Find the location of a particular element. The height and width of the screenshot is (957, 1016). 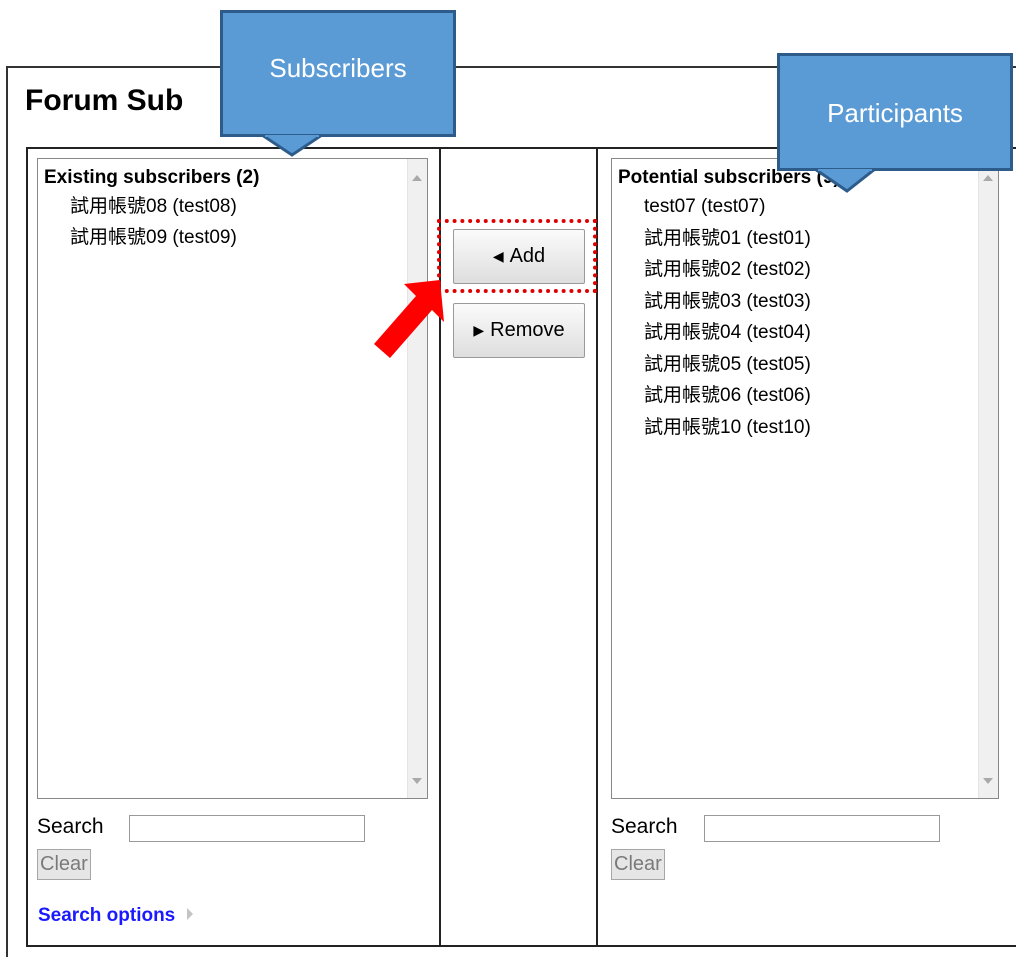

search-options-label: Search options is located at coordinates (107, 915).